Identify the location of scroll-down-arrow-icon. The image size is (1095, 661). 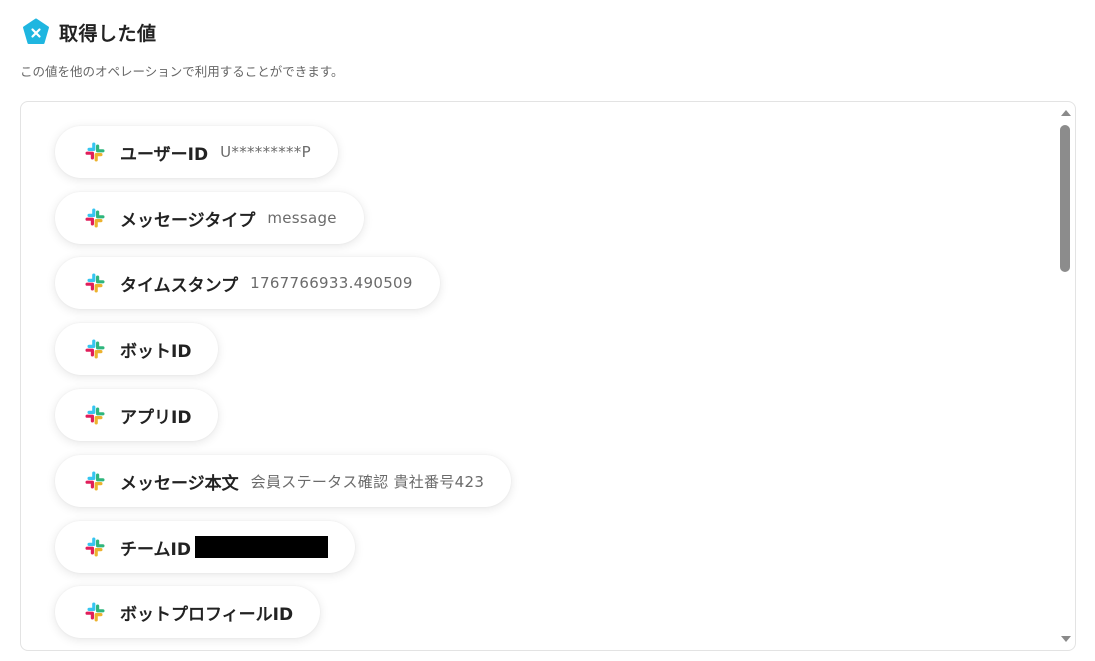
(1066, 639).